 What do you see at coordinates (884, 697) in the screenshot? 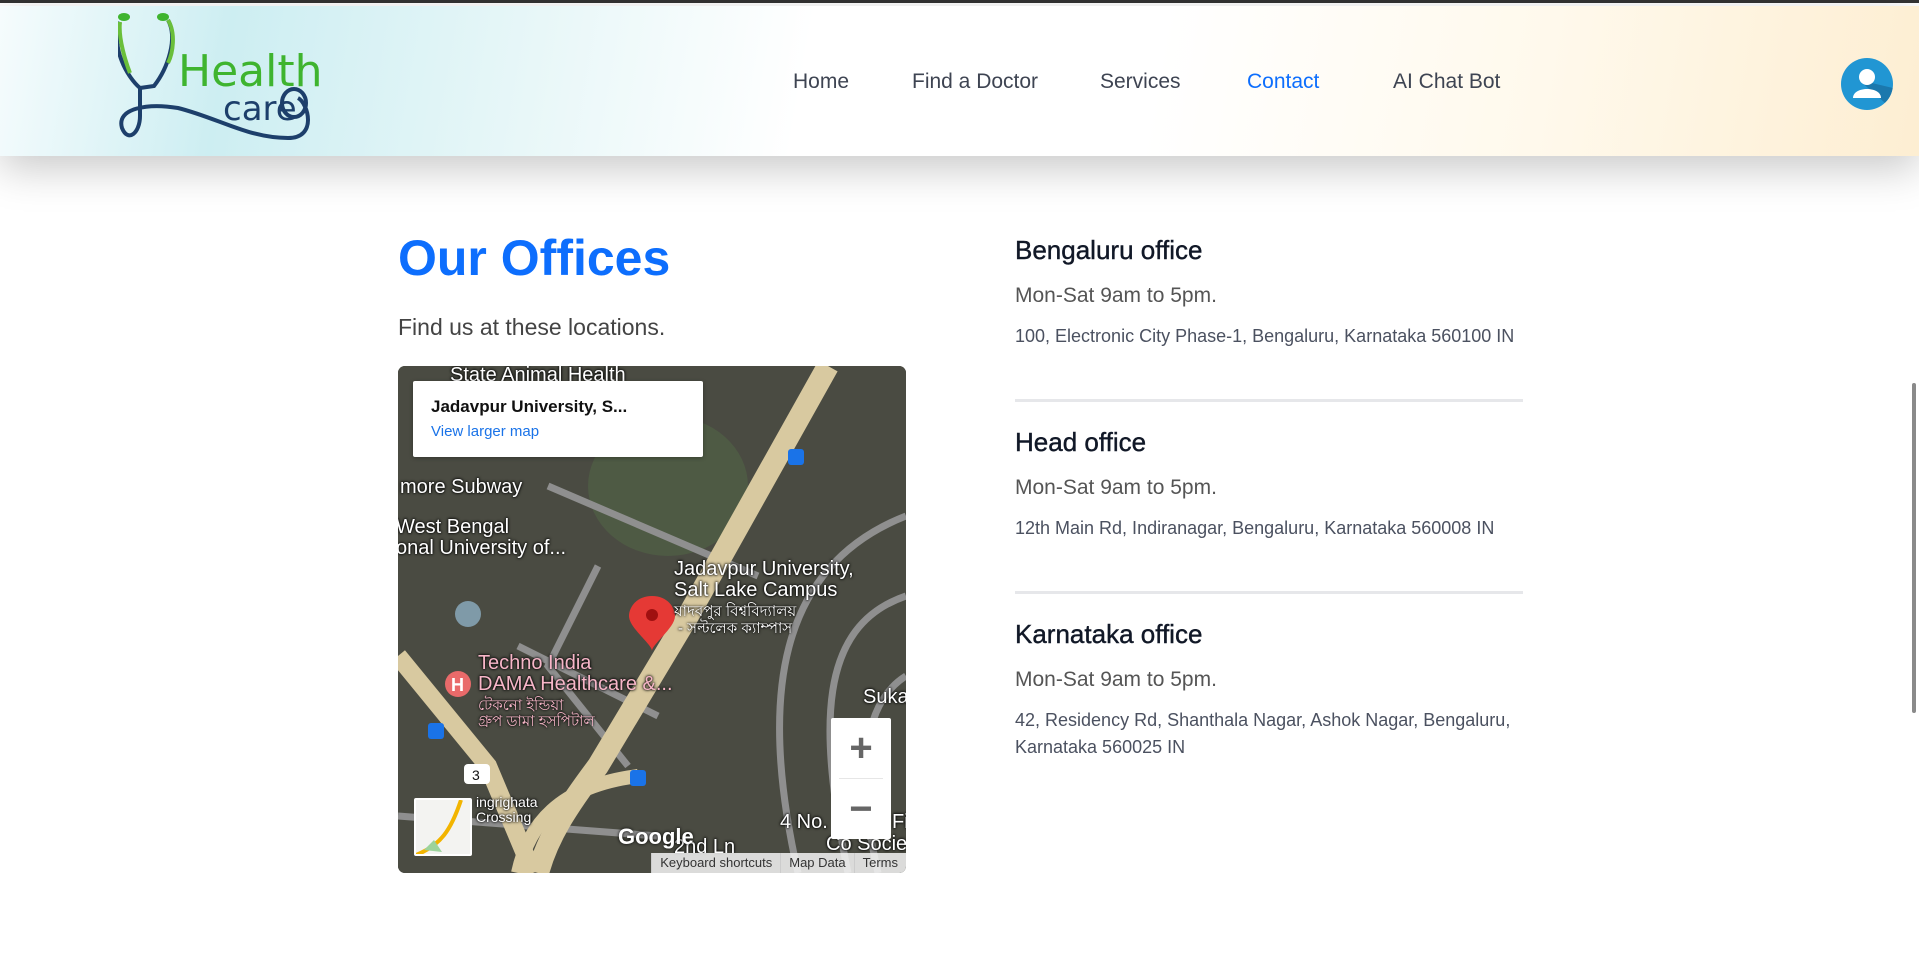
I see `map-label: Suka` at bounding box center [884, 697].